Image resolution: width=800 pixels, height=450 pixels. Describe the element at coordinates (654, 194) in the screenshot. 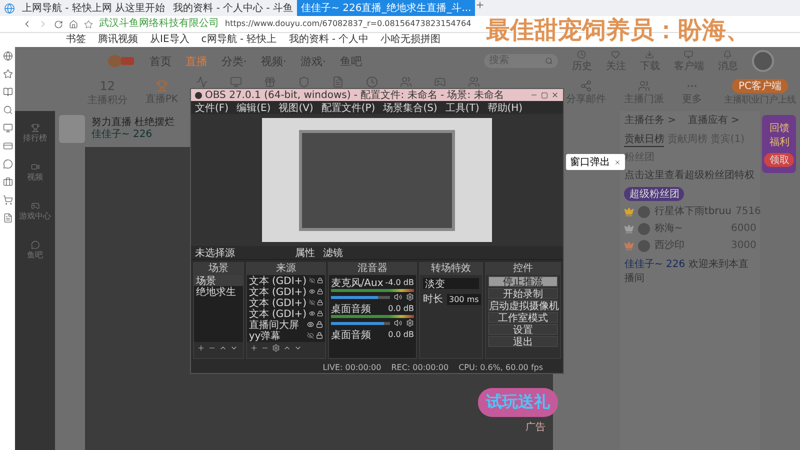

I see `fan-club-button: 超级粉丝团` at that location.